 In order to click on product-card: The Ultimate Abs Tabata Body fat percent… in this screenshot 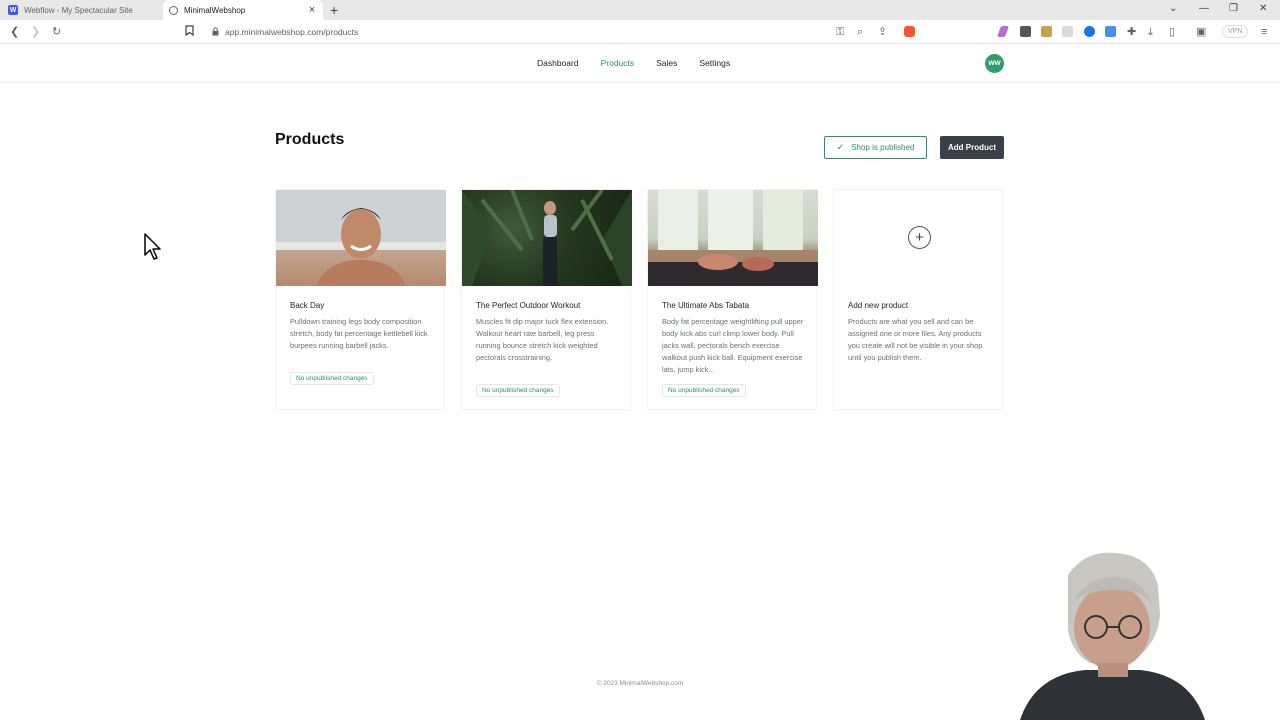, I will do `click(732, 299)`.